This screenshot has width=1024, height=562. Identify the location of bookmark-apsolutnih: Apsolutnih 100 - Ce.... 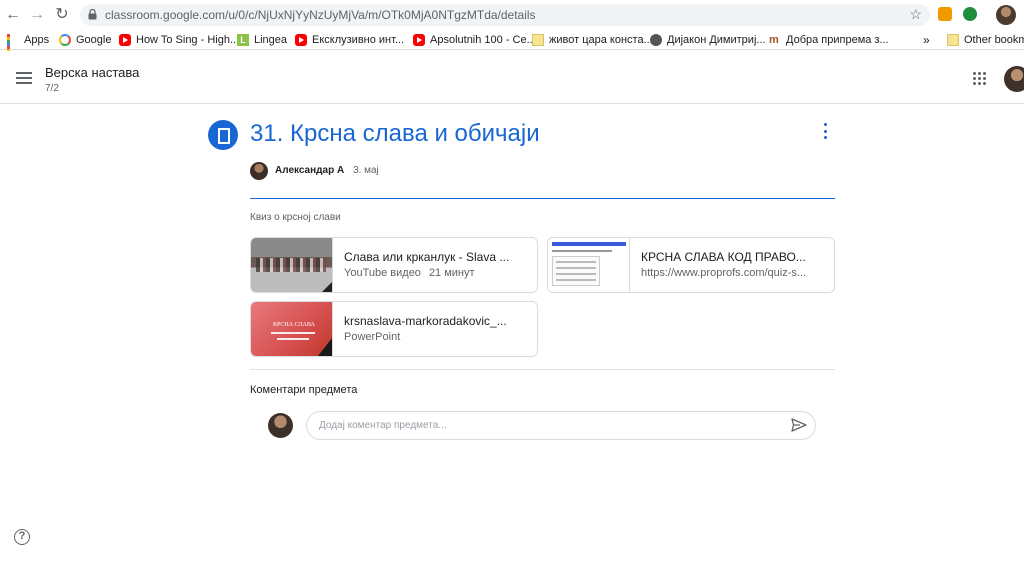
(474, 40).